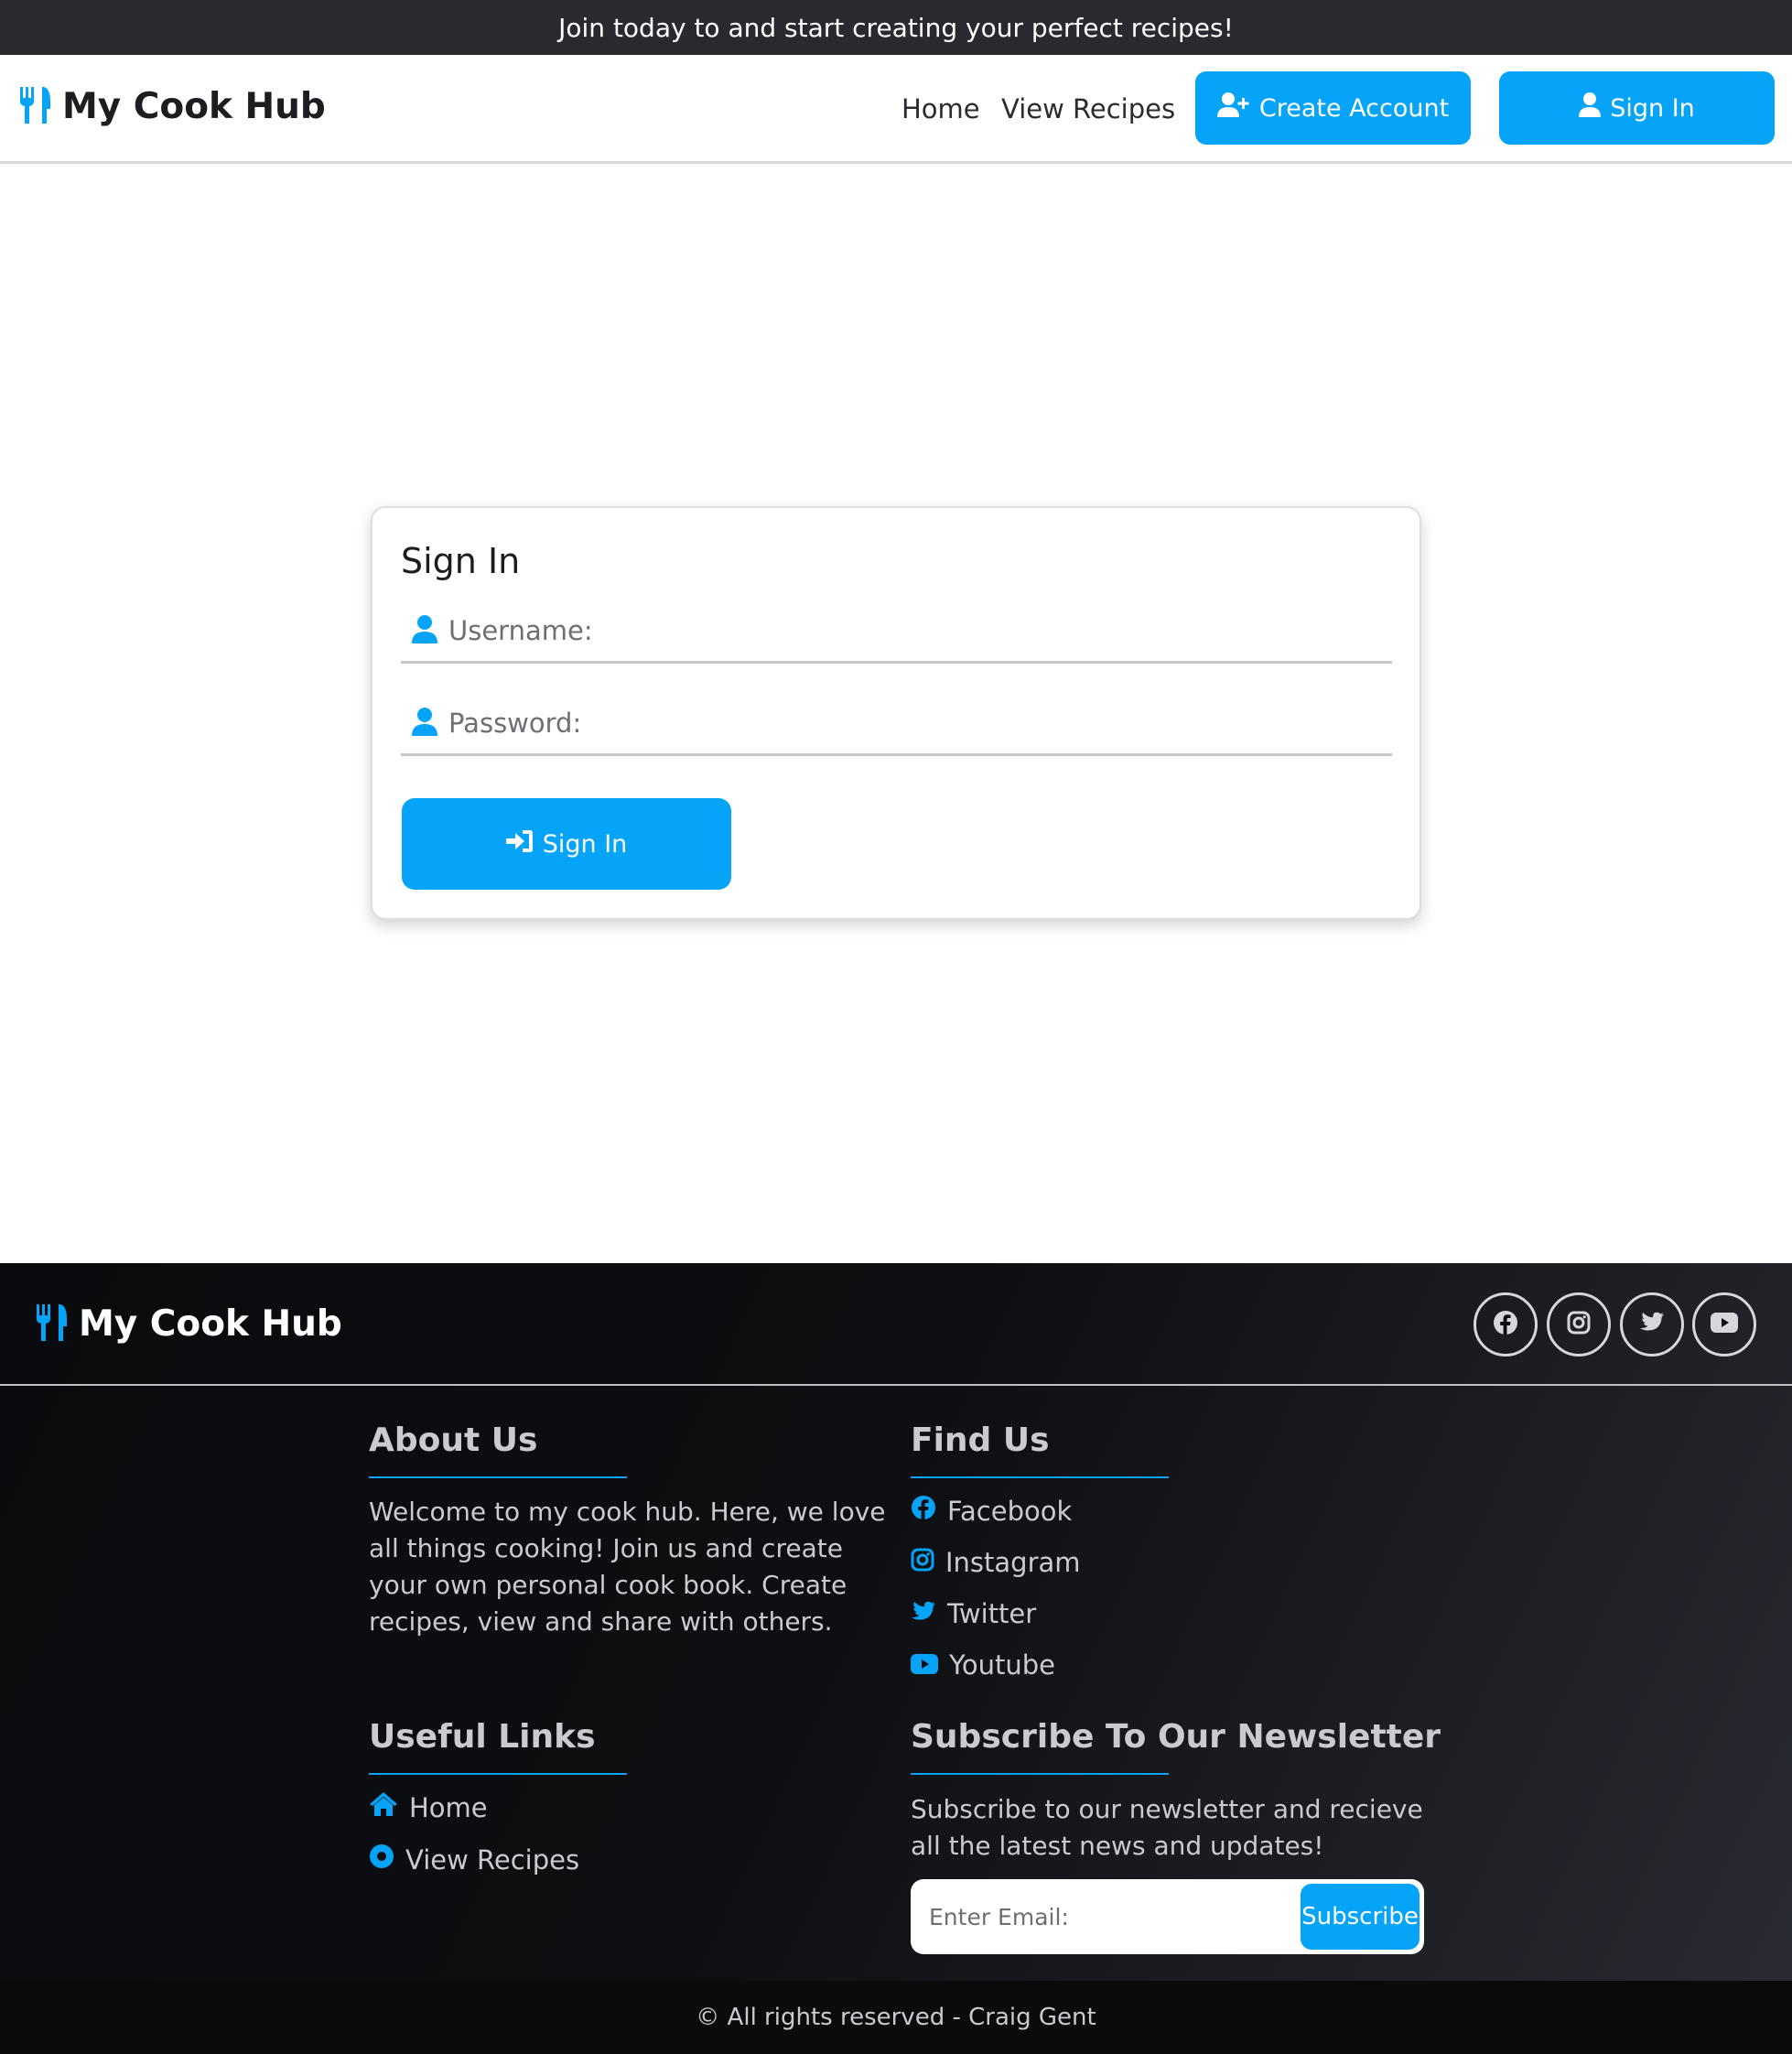  Describe the element at coordinates (211, 1324) in the screenshot. I see `footer-brand-name: My Cook Hub` at that location.